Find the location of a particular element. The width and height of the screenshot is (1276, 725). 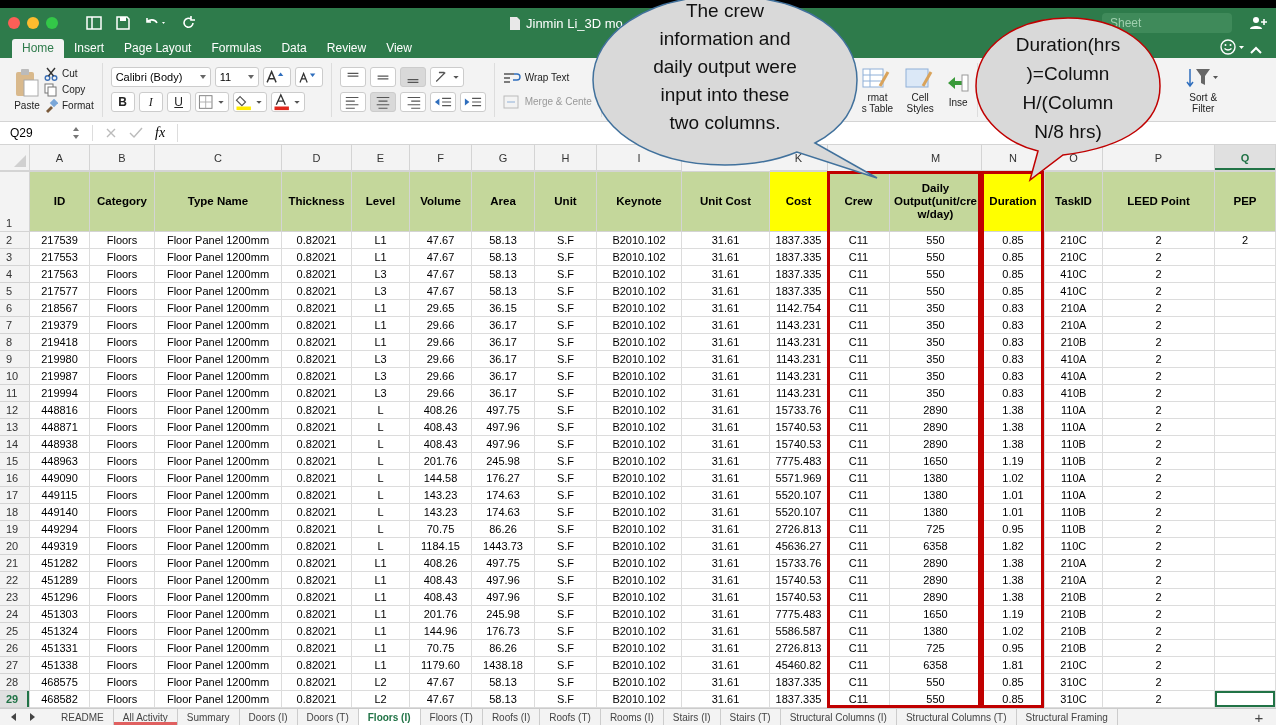

ribbon-tab: Page Layout is located at coordinates (158, 48).